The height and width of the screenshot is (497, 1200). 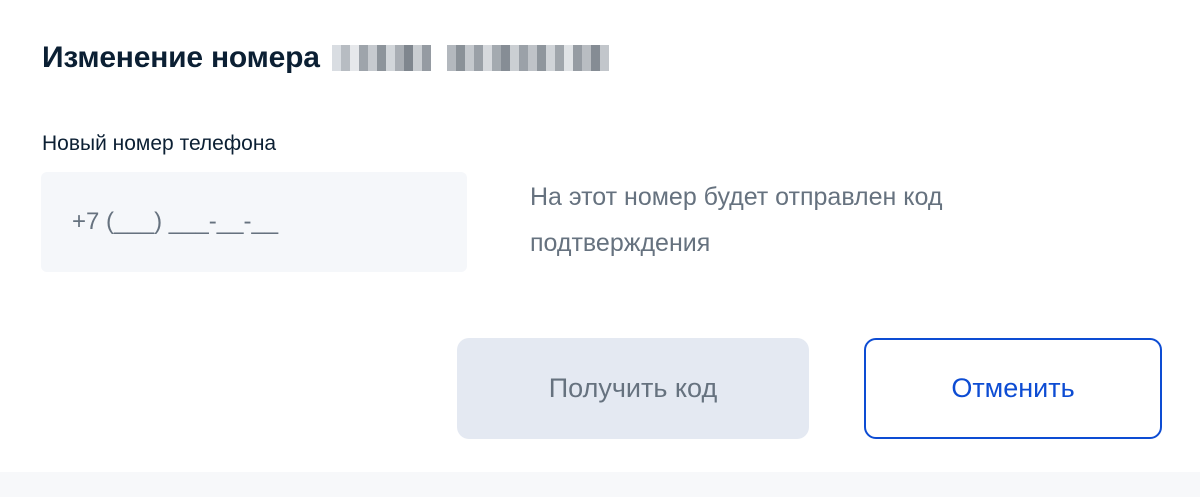 I want to click on phone-field-label: Новый номер телефона, so click(x=159, y=143).